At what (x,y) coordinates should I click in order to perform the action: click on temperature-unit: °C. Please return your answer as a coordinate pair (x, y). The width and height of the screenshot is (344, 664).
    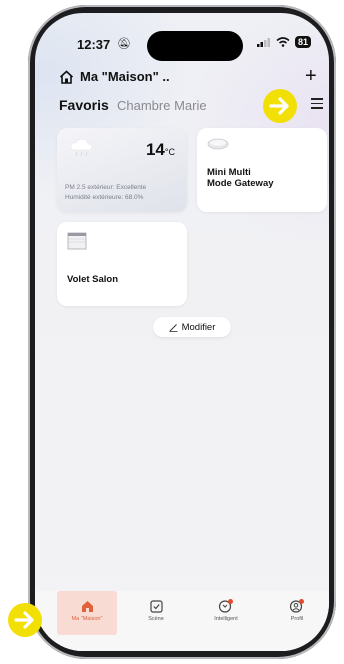
    Looking at the image, I should click on (169, 152).